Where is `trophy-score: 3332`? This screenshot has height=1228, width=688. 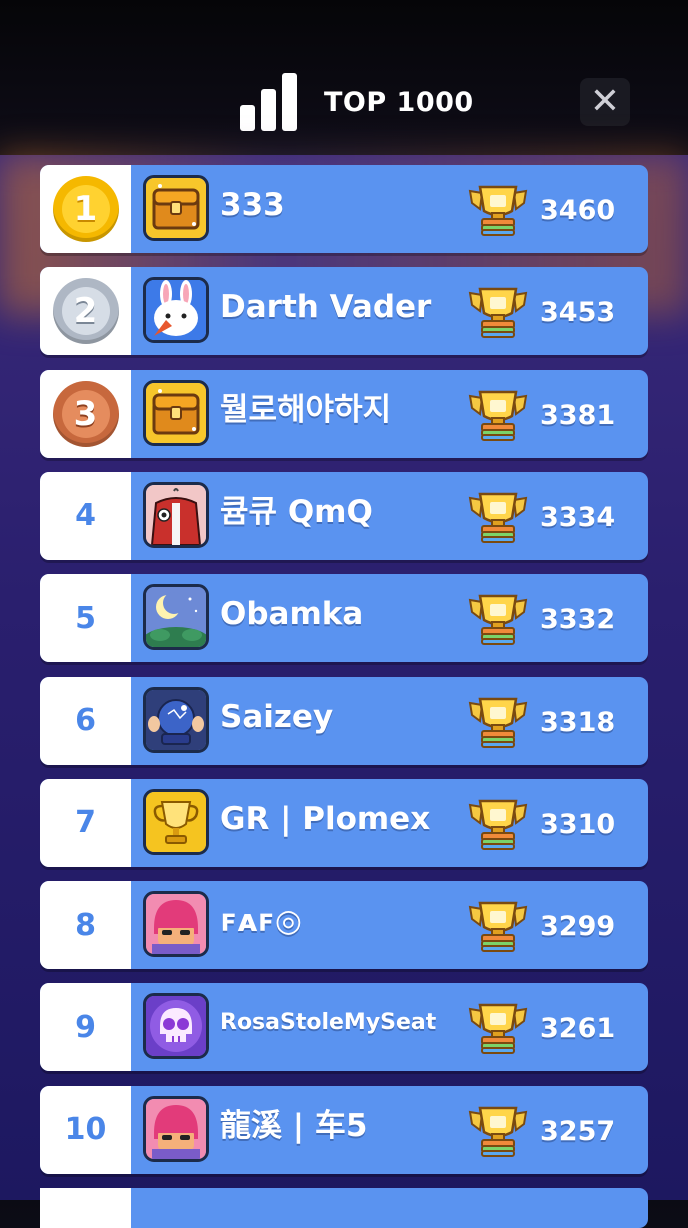
trophy-score: 3332 is located at coordinates (578, 620).